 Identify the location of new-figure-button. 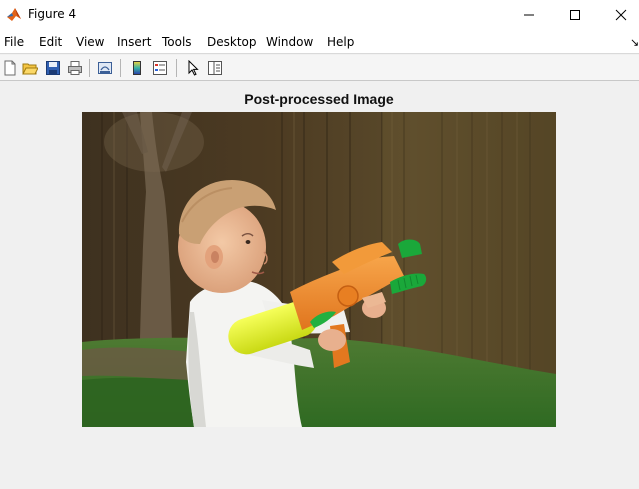
(10, 68).